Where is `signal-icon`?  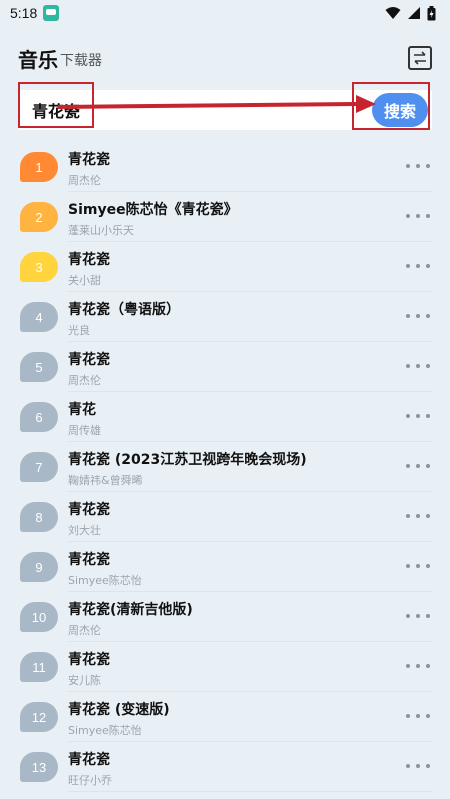
signal-icon is located at coordinates (414, 13).